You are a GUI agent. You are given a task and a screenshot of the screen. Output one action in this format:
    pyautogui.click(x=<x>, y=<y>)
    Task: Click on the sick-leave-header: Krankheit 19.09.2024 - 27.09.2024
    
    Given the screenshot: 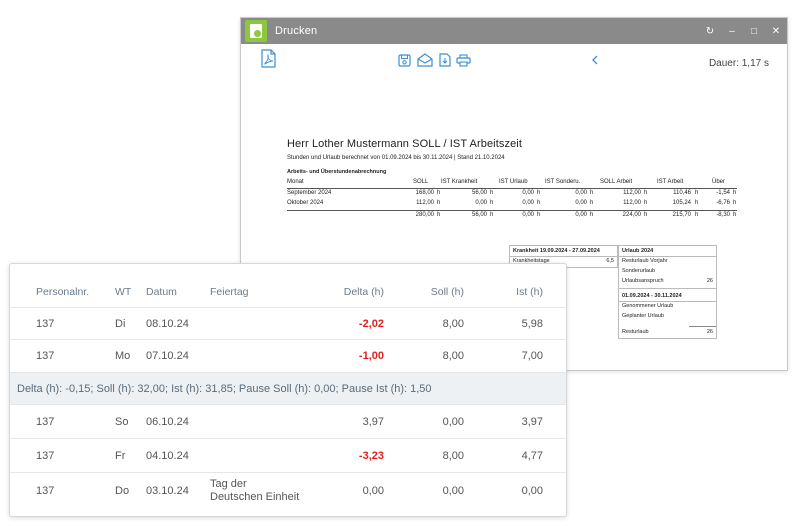 What is the action you would take?
    pyautogui.click(x=563, y=251)
    